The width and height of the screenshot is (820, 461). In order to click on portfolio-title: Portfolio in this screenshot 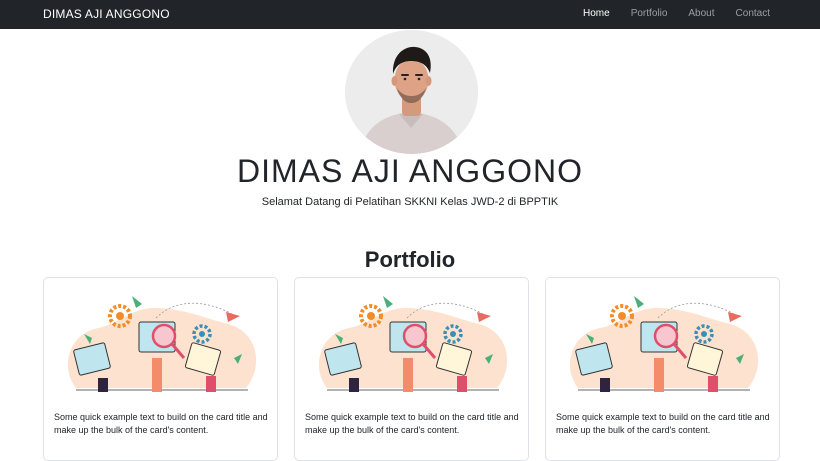, I will do `click(410, 259)`.